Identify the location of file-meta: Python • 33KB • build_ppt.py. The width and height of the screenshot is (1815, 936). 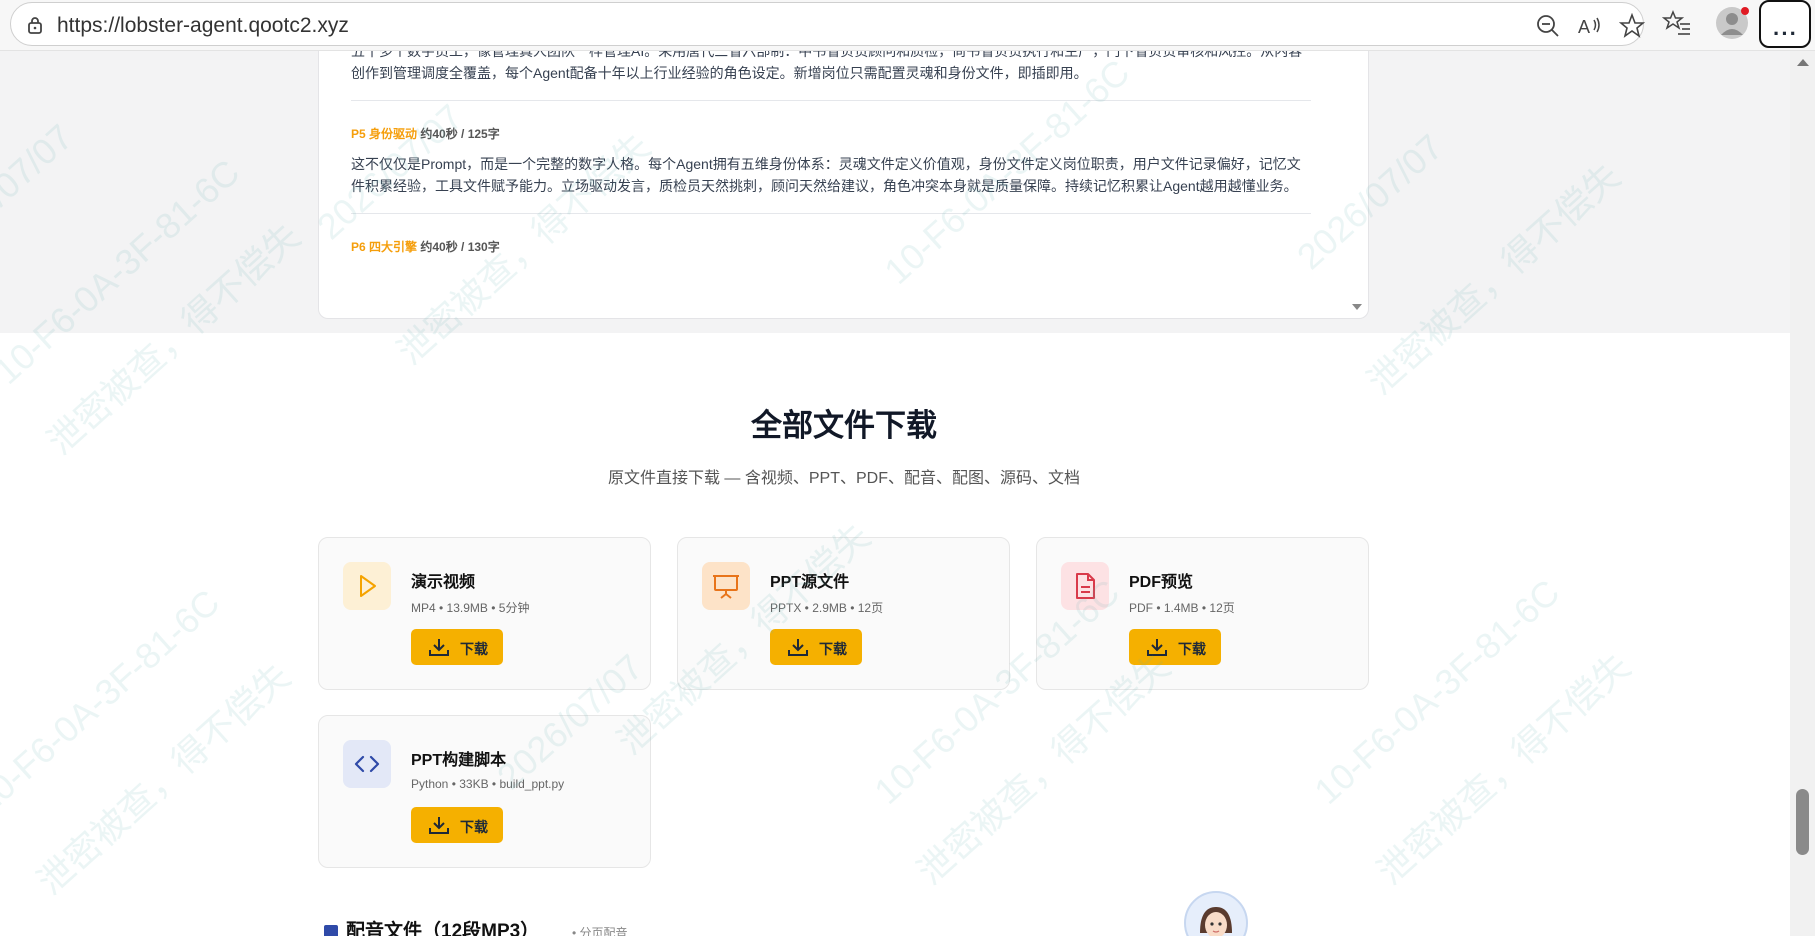
(488, 784).